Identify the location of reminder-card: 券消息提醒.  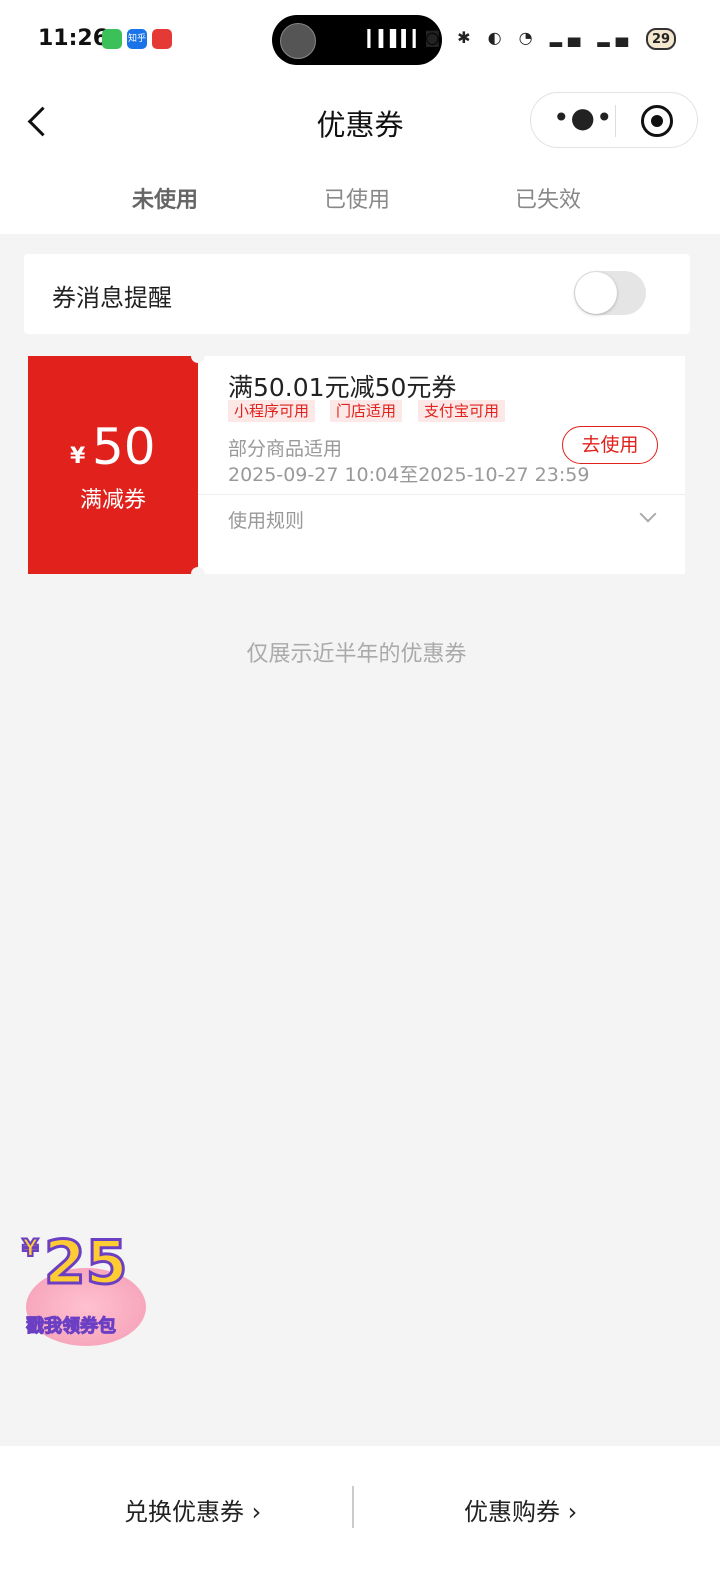
(357, 294).